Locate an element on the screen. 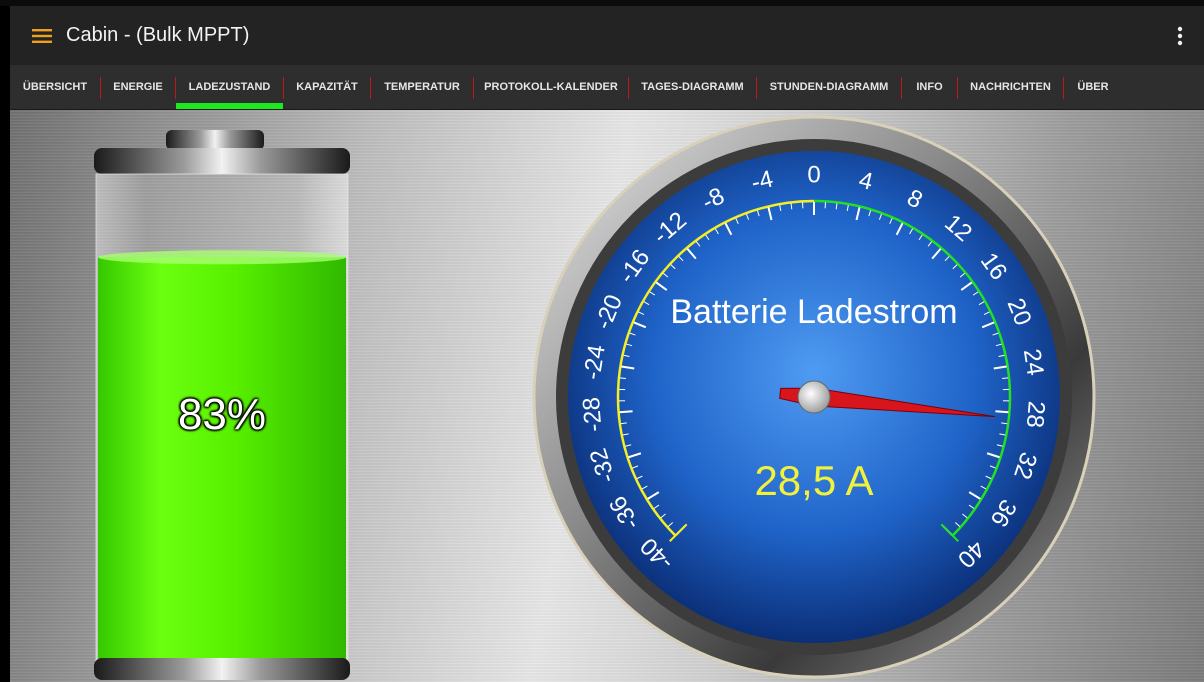 Image resolution: width=1204 pixels, height=682 pixels. tab-nachrichten: NACHRICHTEN is located at coordinates (1010, 87).